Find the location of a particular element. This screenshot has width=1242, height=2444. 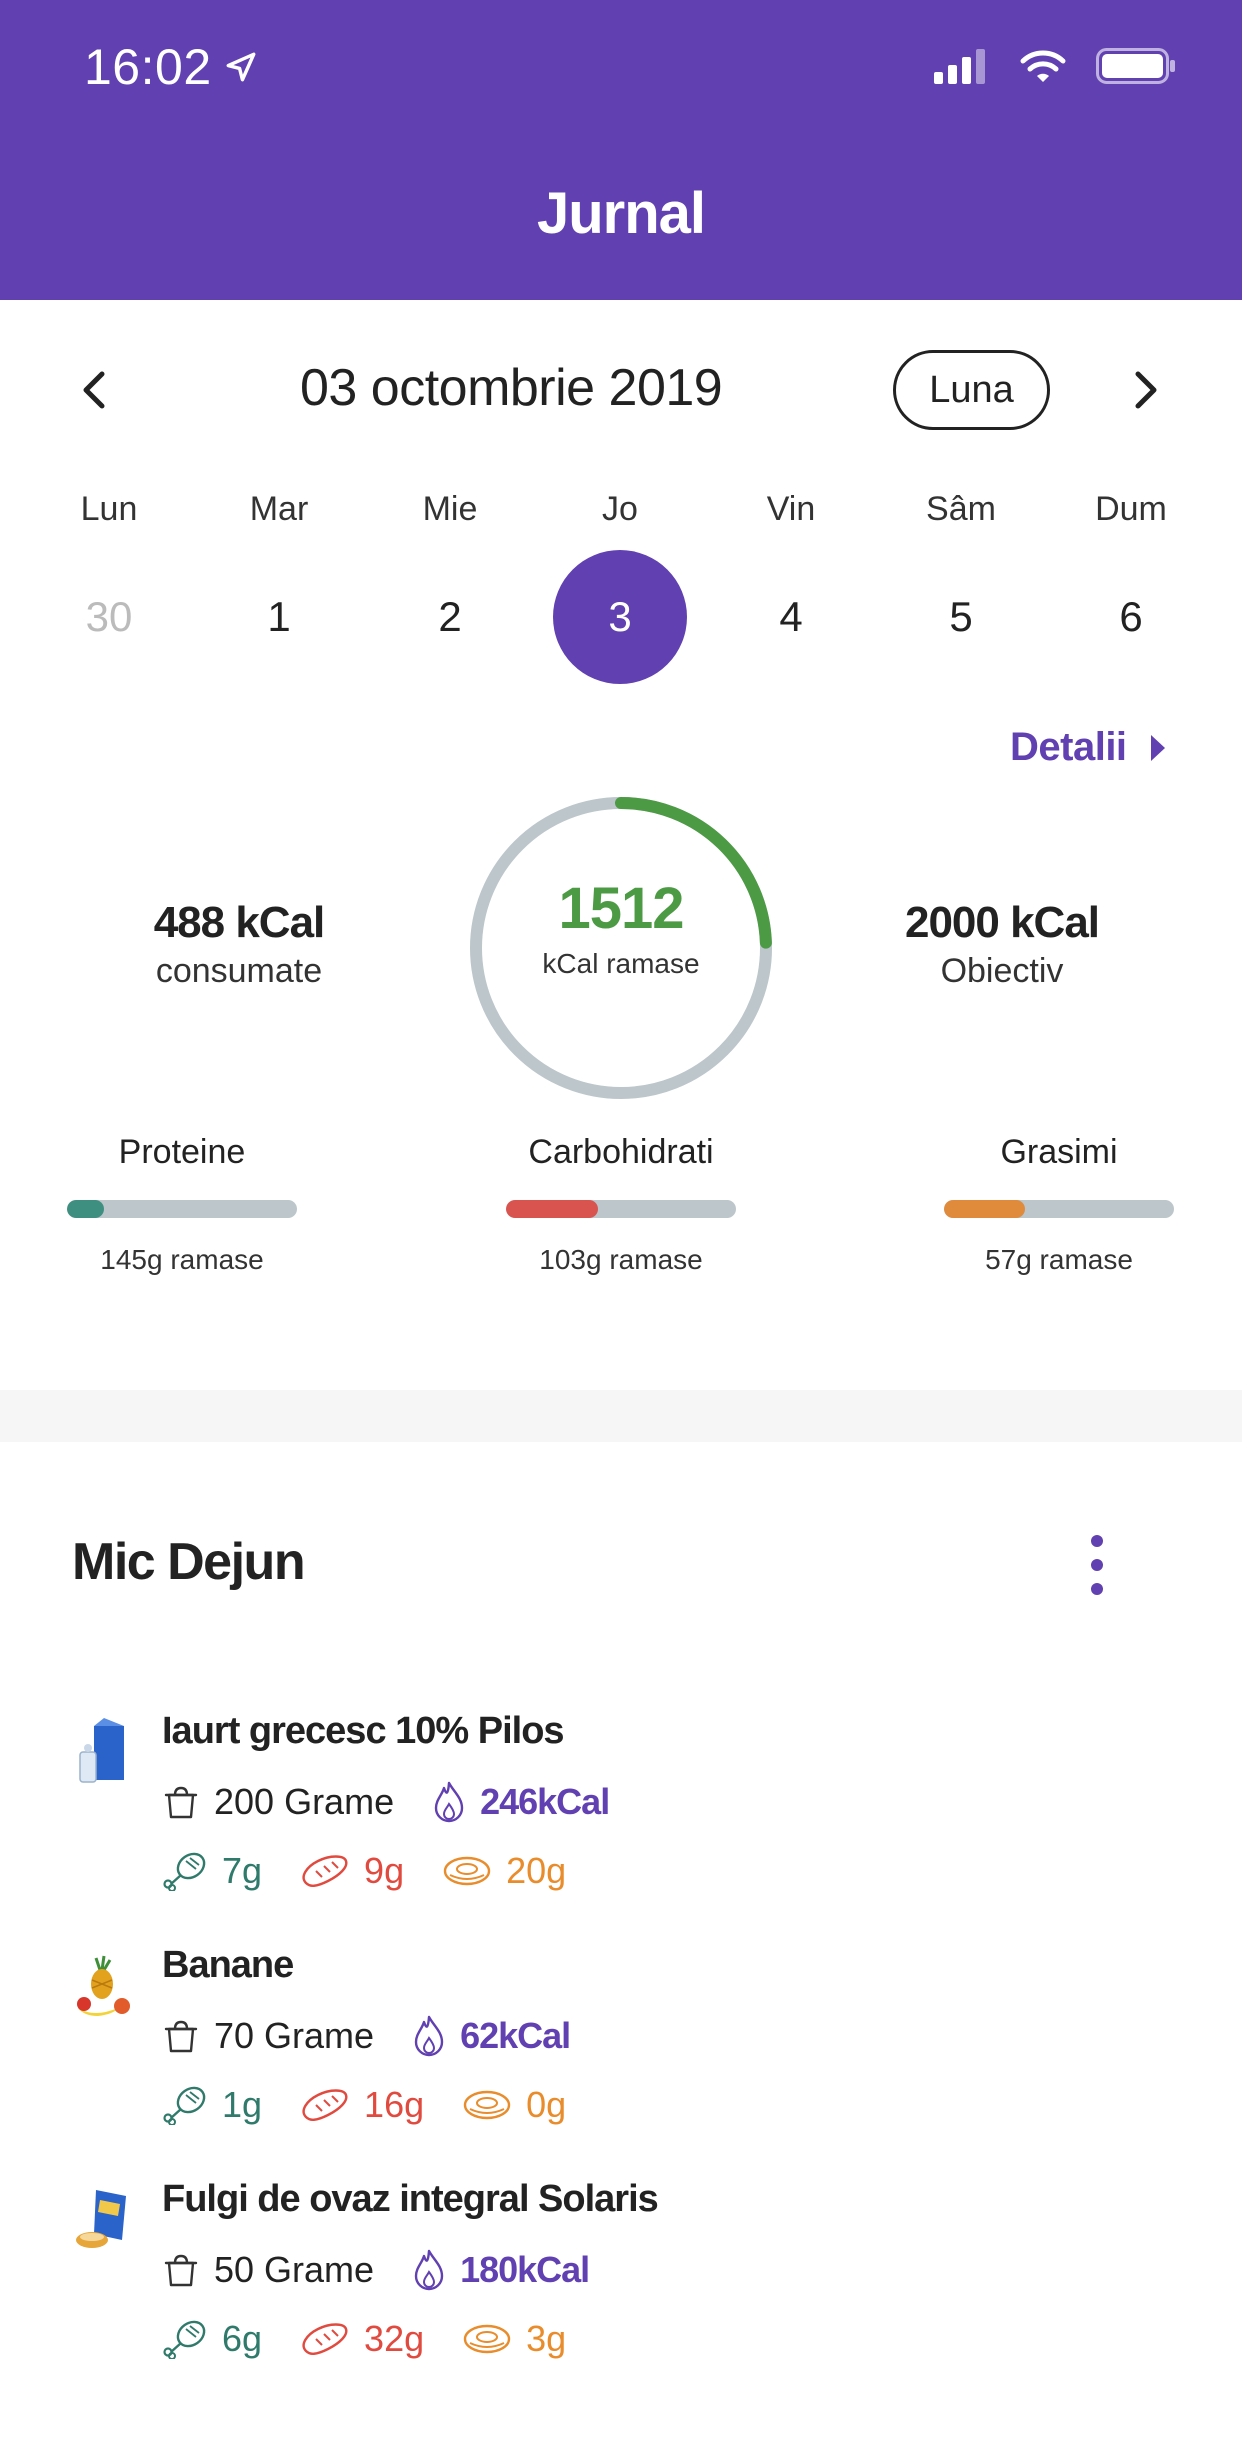

food-protein: 7g is located at coordinates (242, 1870).